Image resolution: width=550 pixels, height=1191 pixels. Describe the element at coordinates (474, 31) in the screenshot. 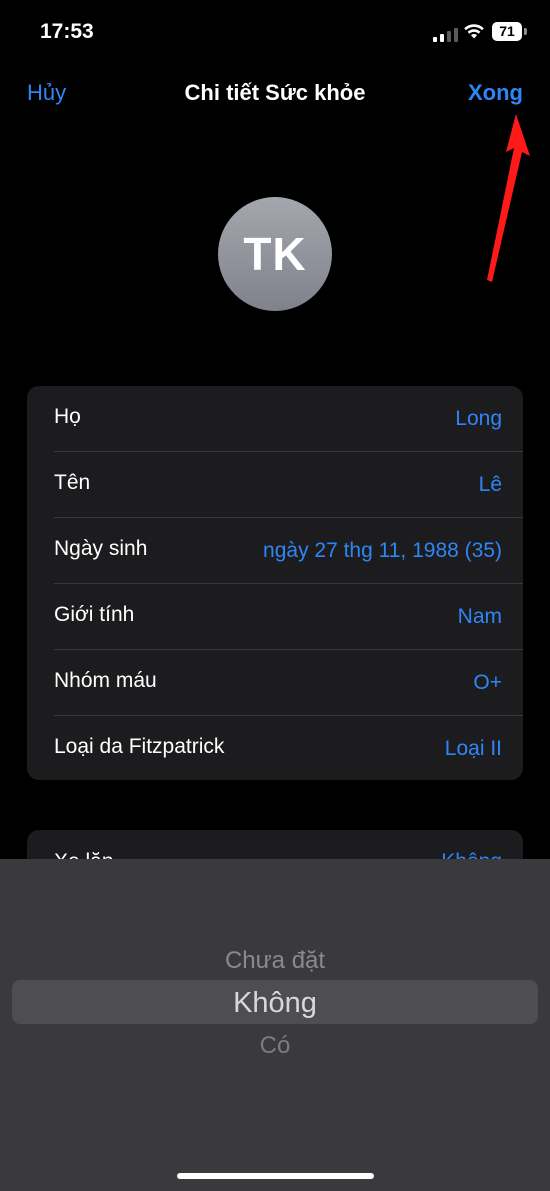

I see `wifi-icon` at that location.